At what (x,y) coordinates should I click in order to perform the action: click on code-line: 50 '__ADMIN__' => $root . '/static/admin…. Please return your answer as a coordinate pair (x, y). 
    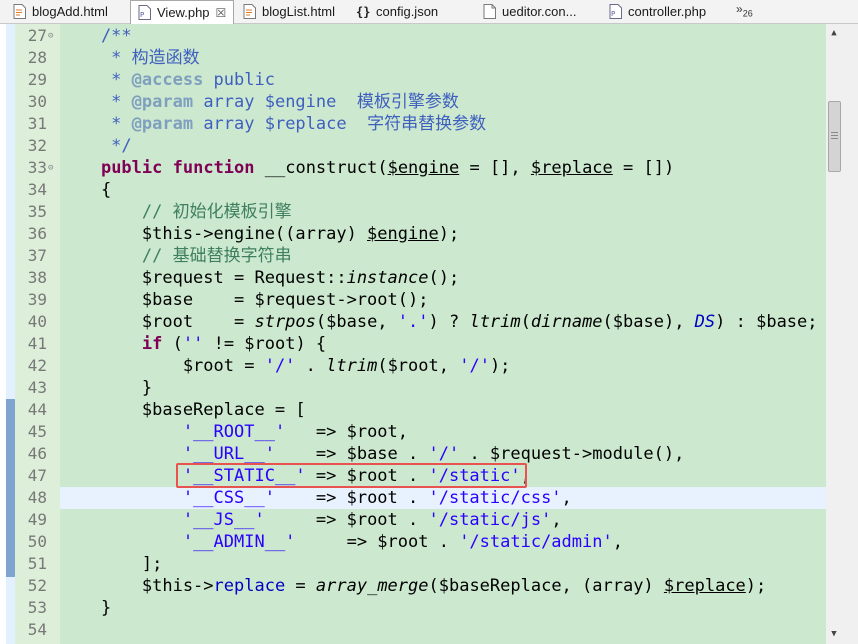
    Looking at the image, I should click on (420, 542).